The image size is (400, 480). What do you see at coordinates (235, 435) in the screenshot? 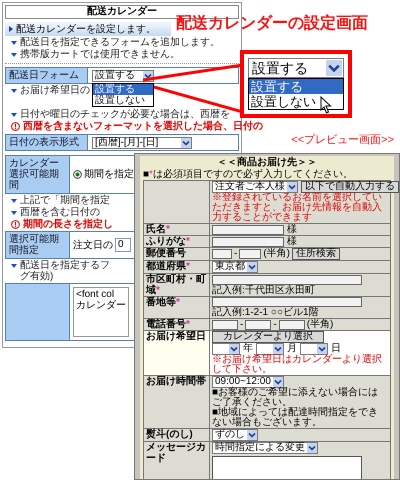
I see `dropdown-select: ずのし` at bounding box center [235, 435].